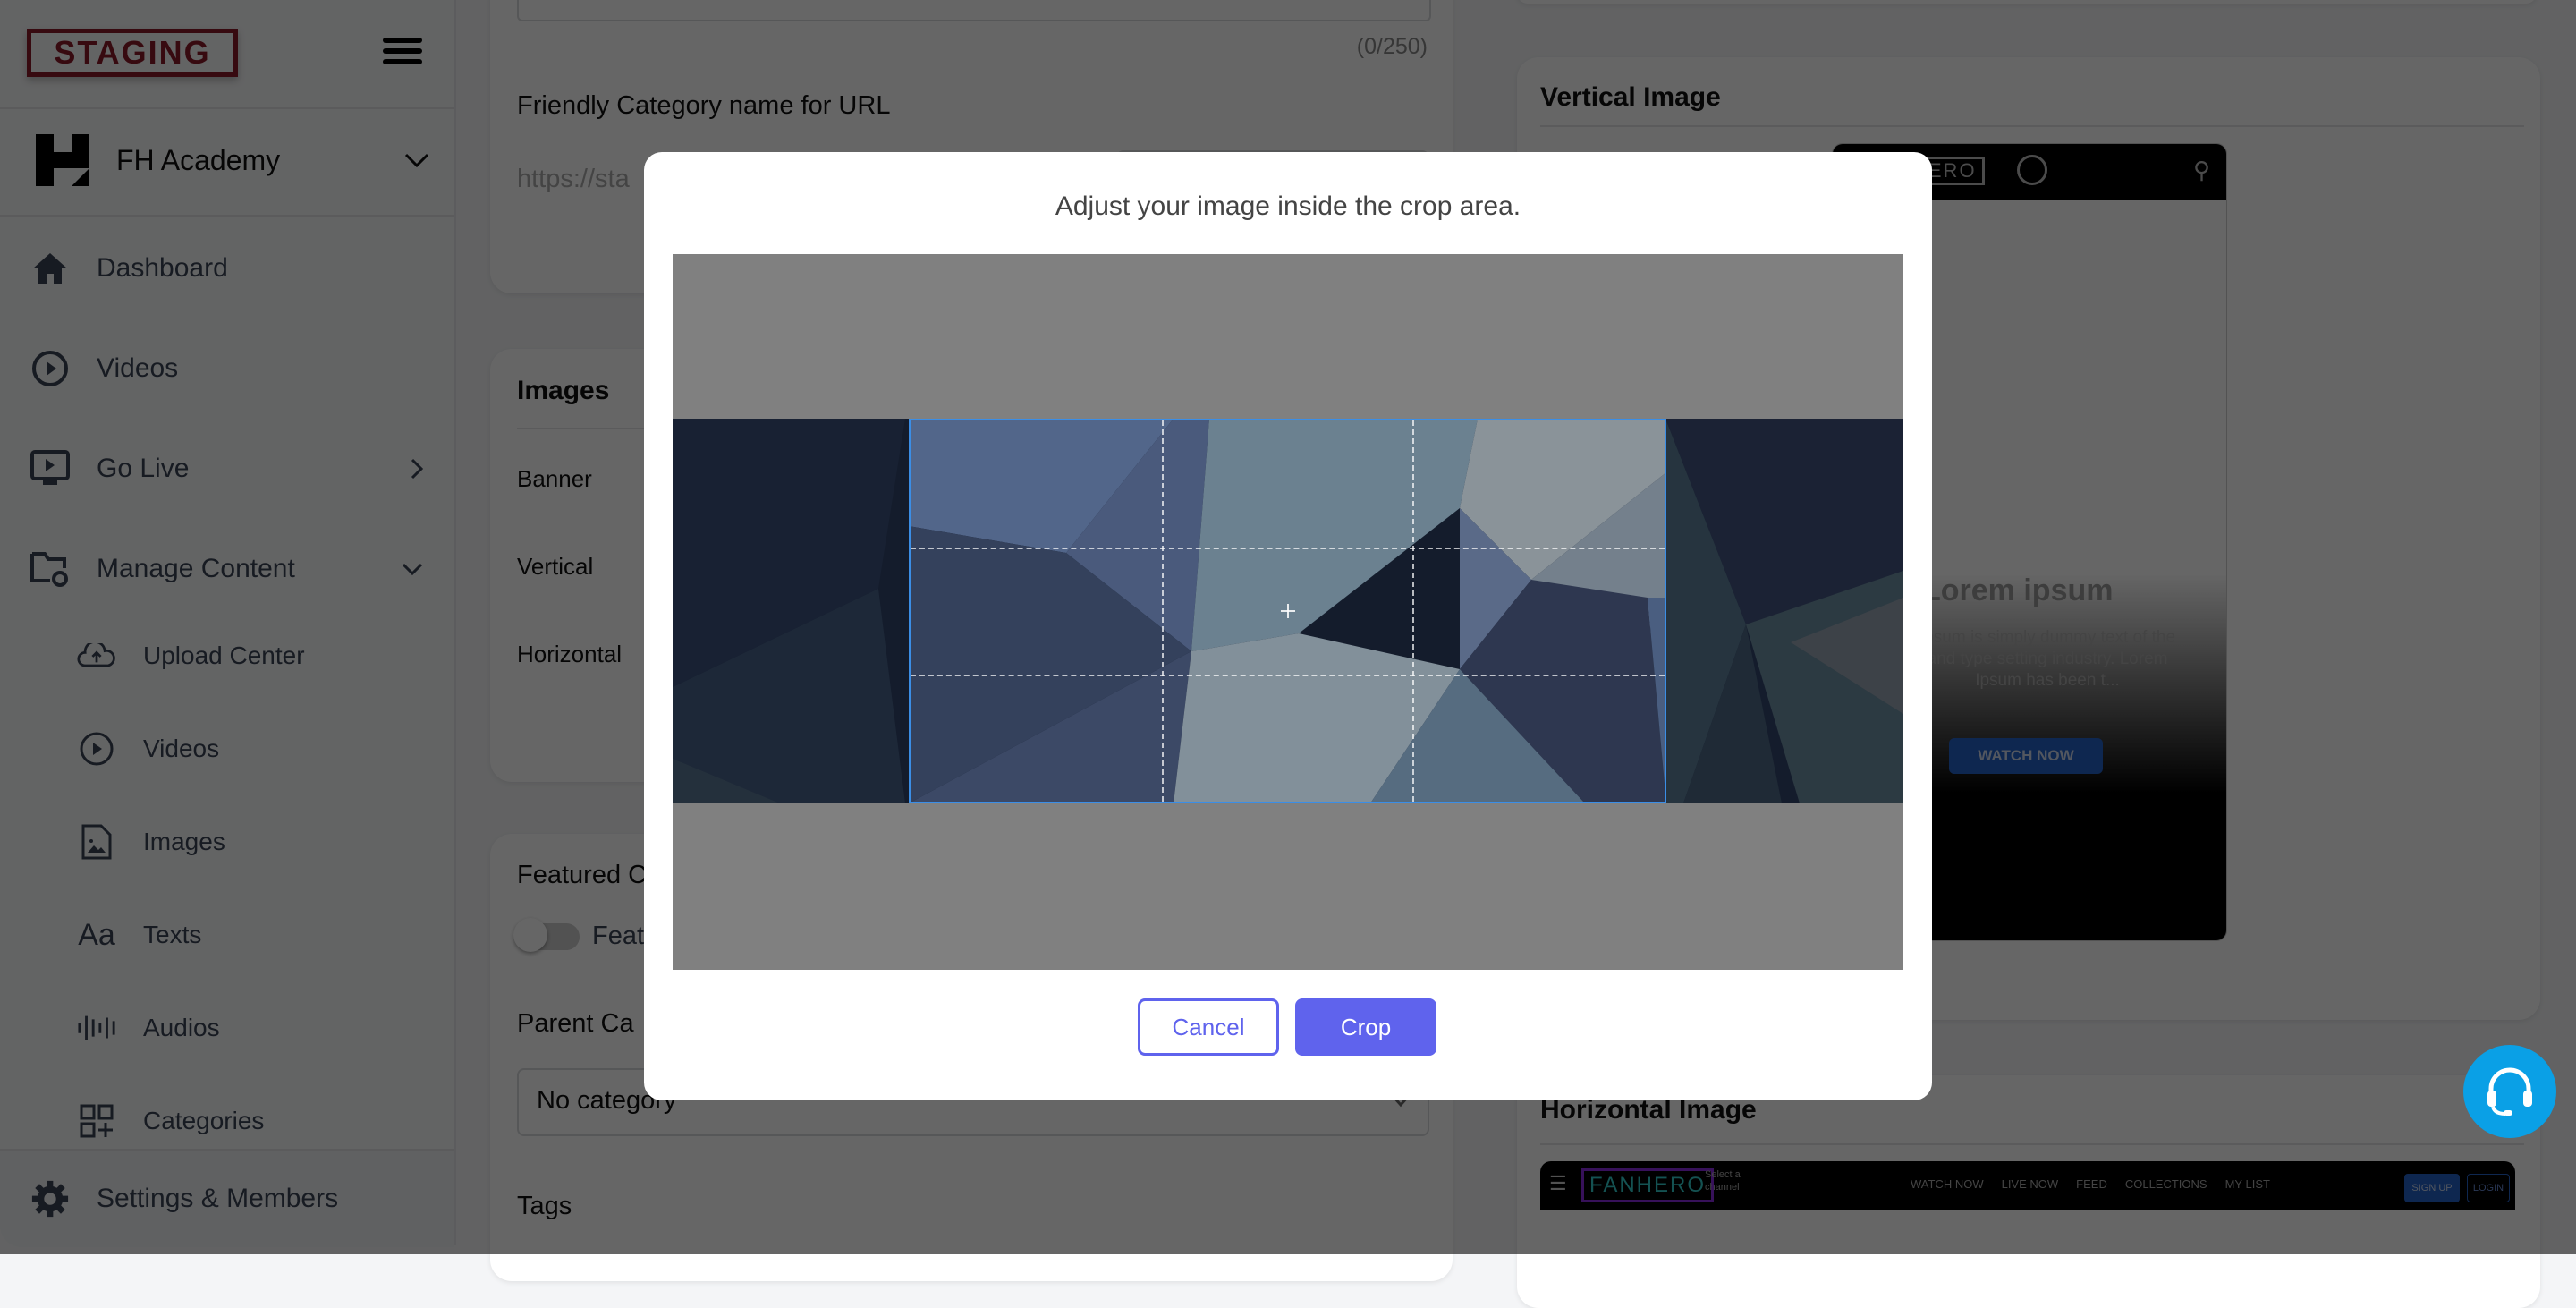 Image resolution: width=2576 pixels, height=1308 pixels. I want to click on headset-icon, so click(2509, 1091).